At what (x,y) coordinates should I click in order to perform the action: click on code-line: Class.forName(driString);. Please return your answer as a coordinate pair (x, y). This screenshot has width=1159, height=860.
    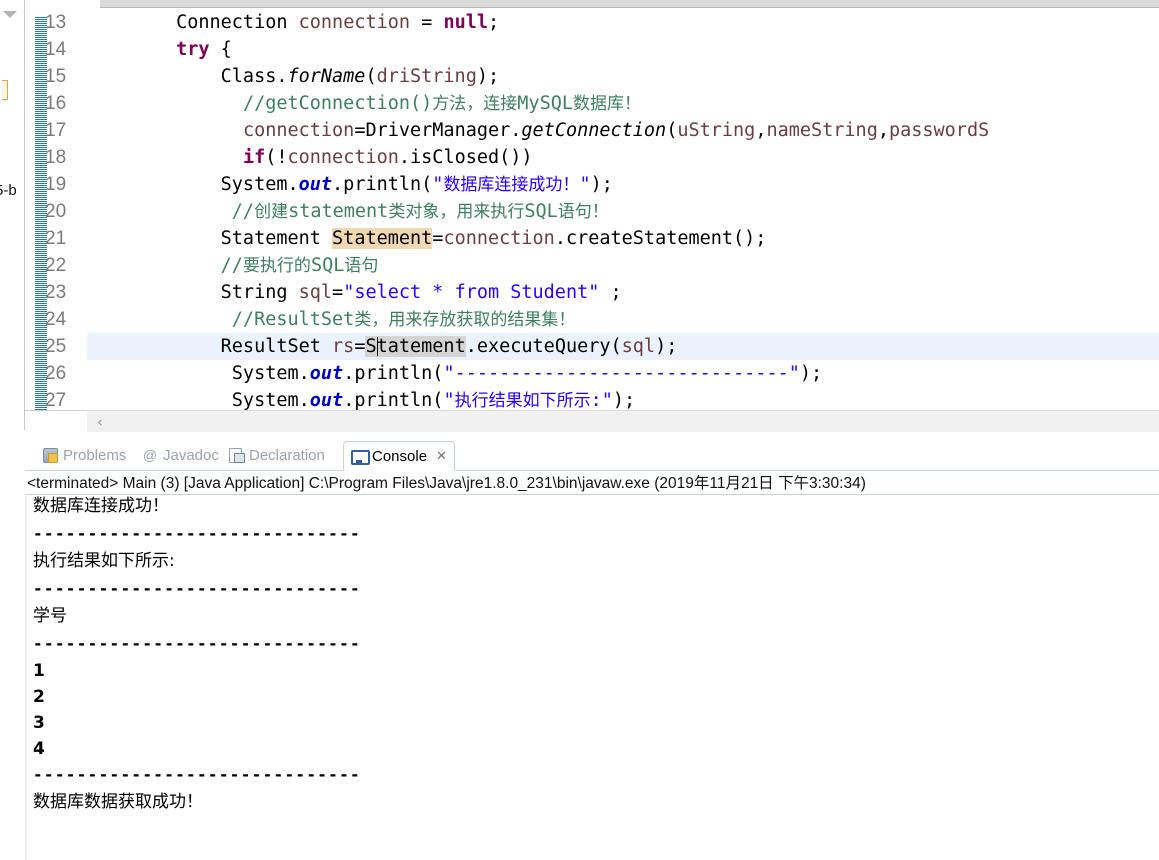
    Looking at the image, I should click on (623, 76).